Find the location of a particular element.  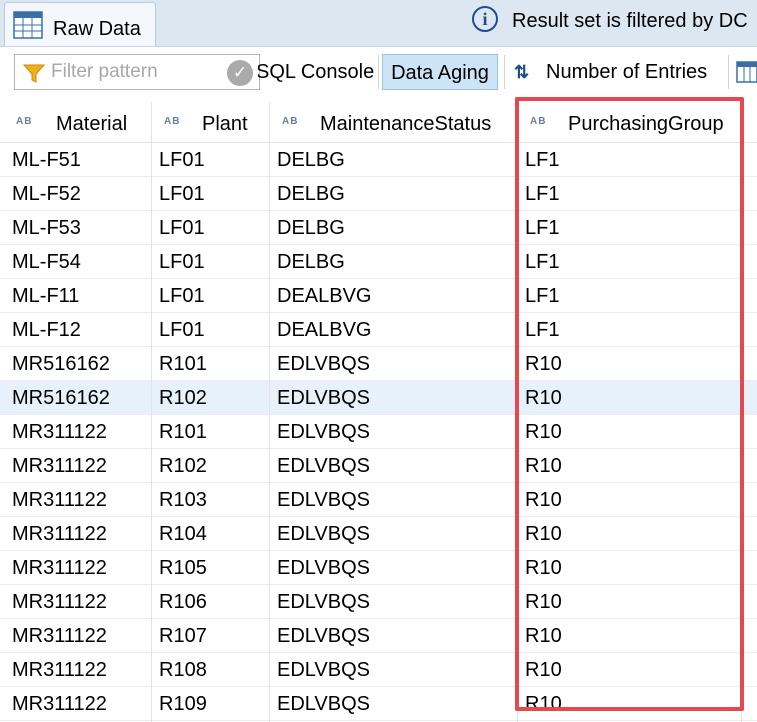

cell-material: ML-F12 is located at coordinates (46, 330).